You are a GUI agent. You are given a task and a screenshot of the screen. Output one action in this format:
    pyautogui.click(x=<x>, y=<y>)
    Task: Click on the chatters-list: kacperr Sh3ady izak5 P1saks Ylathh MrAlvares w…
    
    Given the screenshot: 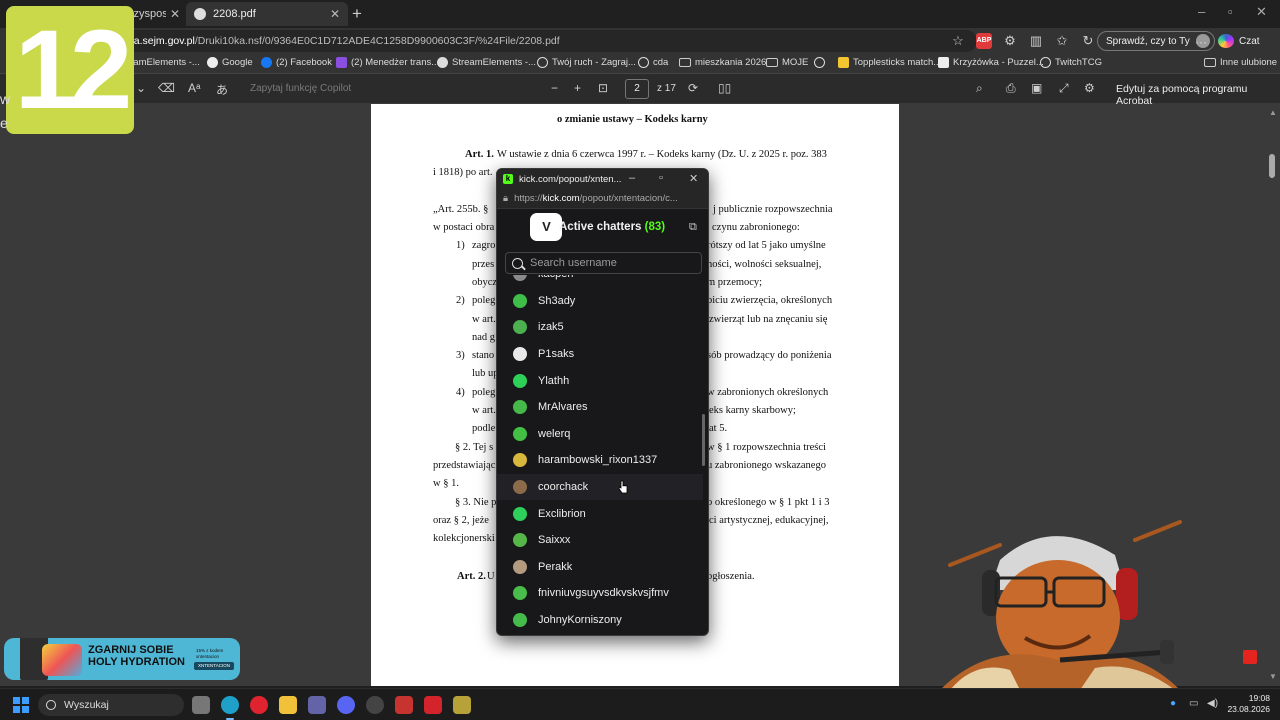 What is the action you would take?
    pyautogui.click(x=600, y=455)
    